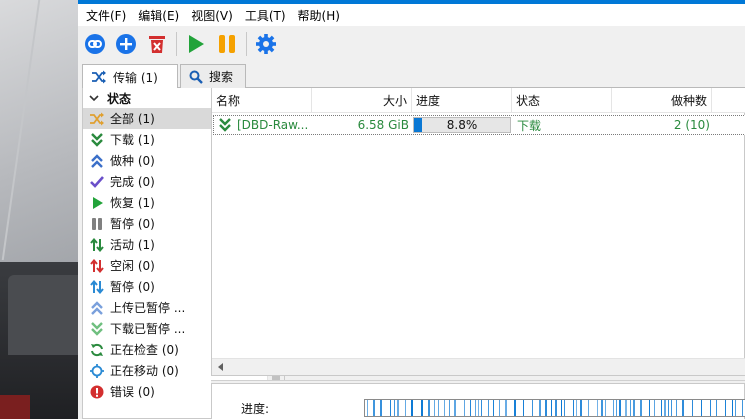 This screenshot has width=745, height=419. I want to click on pause-button, so click(227, 44).